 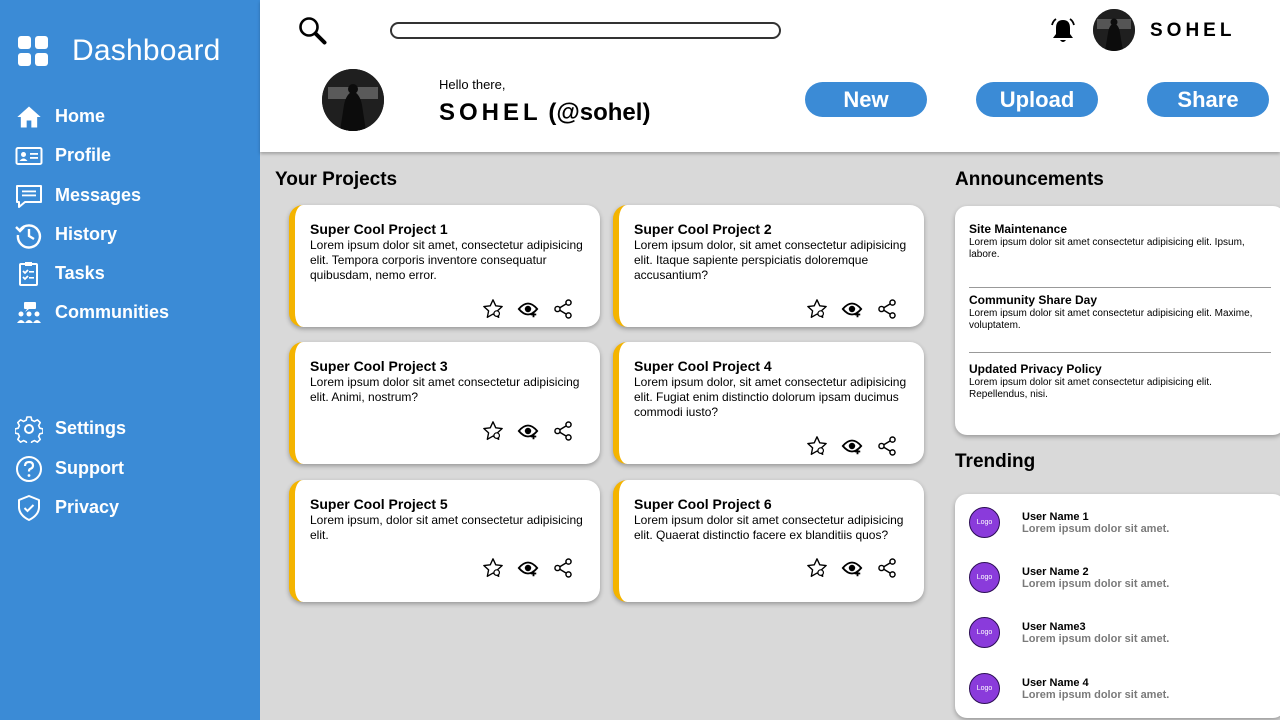 I want to click on sidebar-item-support: Support, so click(x=69, y=468).